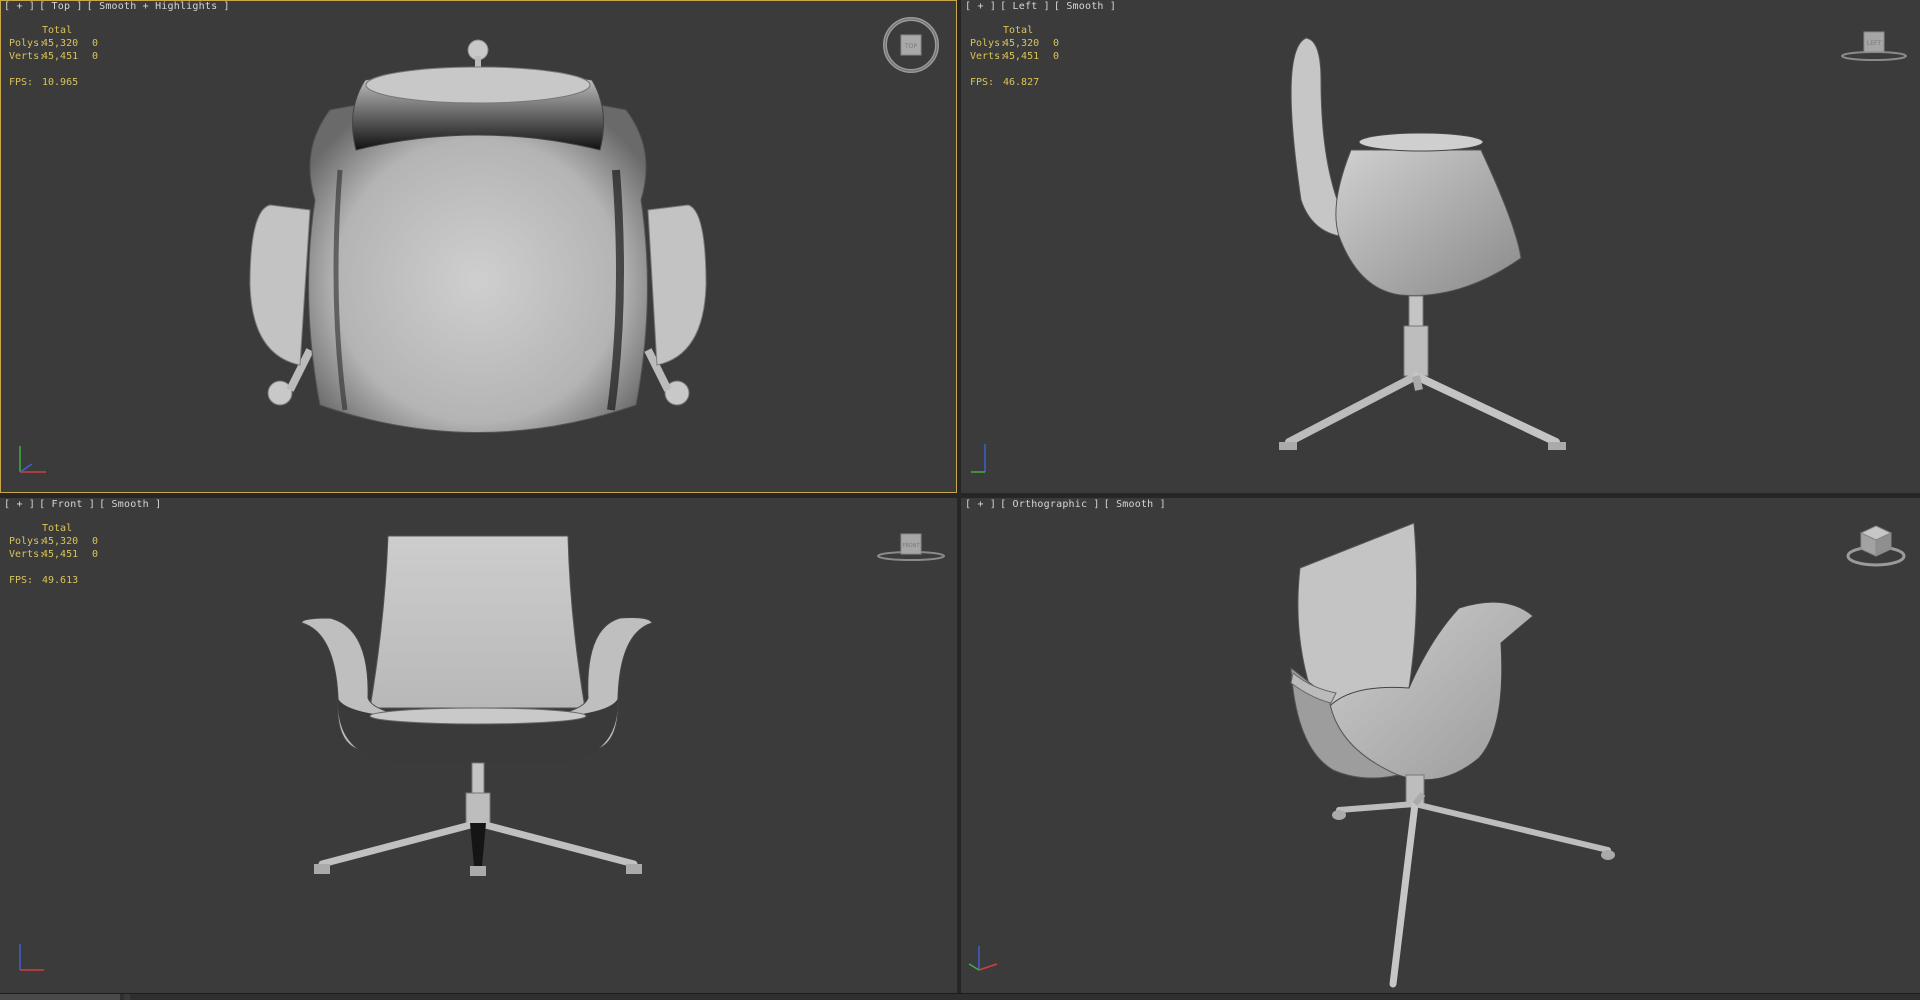 This screenshot has width=1920, height=1000. What do you see at coordinates (60, 997) in the screenshot?
I see `time-slider-segment` at bounding box center [60, 997].